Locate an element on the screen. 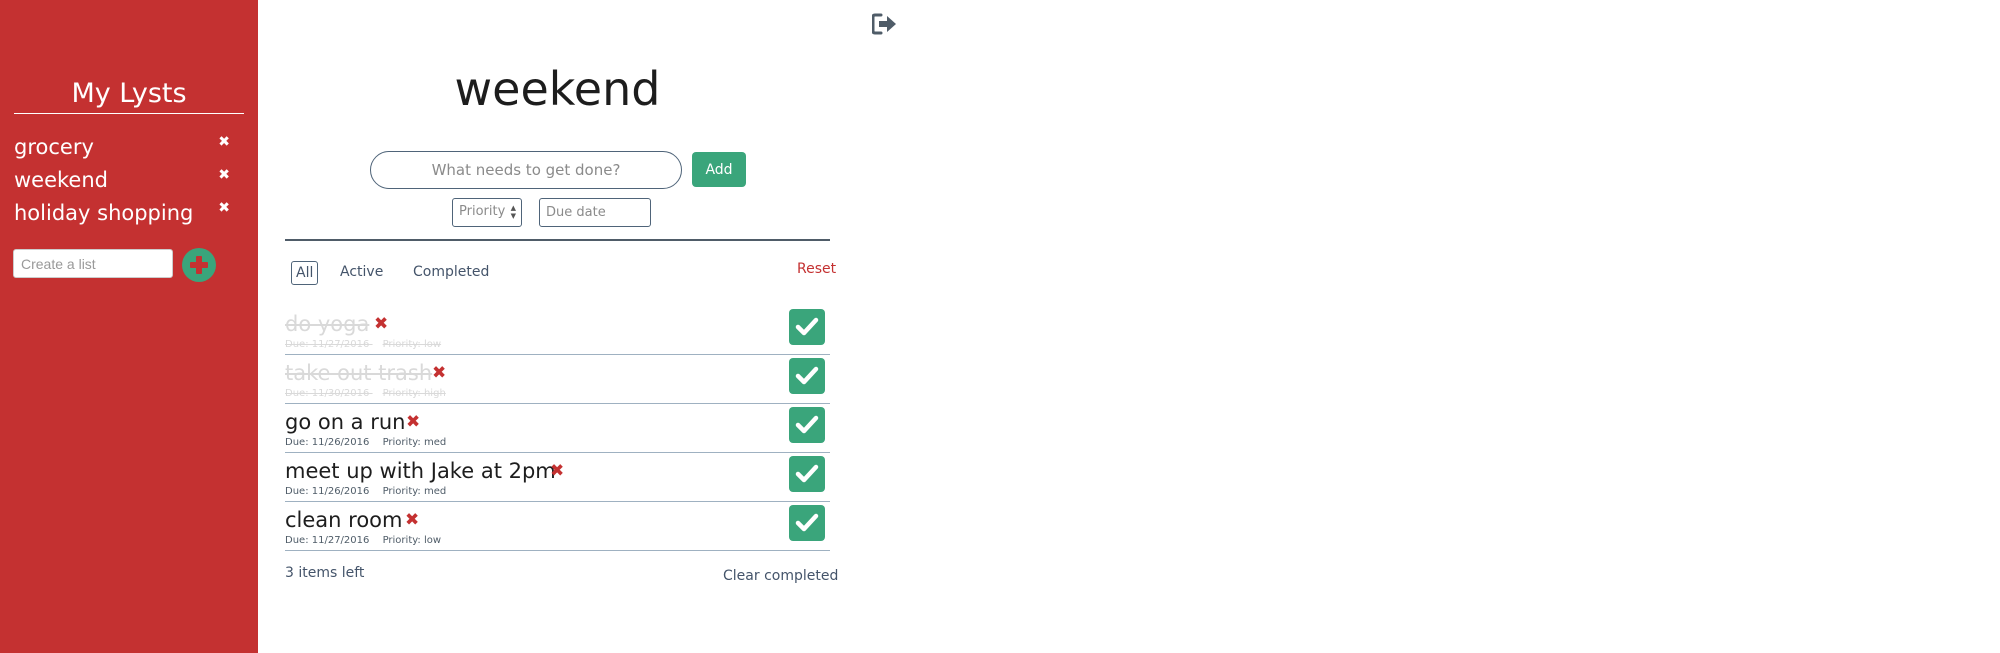 This screenshot has height=653, width=2000. todo-meta: Due: 11/30/2016 Priority: high is located at coordinates (365, 393).